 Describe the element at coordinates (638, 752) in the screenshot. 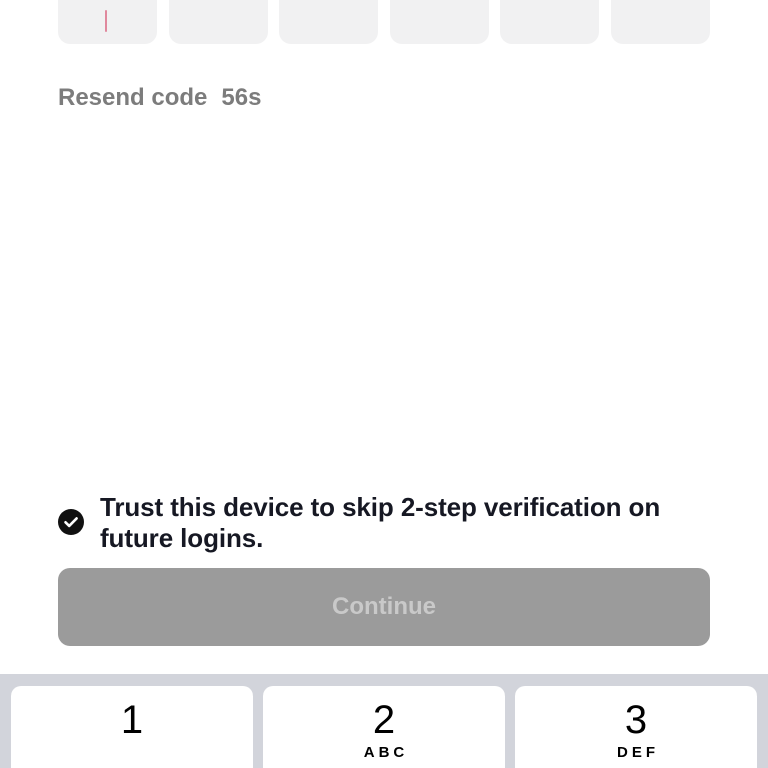

I see `key-letters: DEF` at that location.